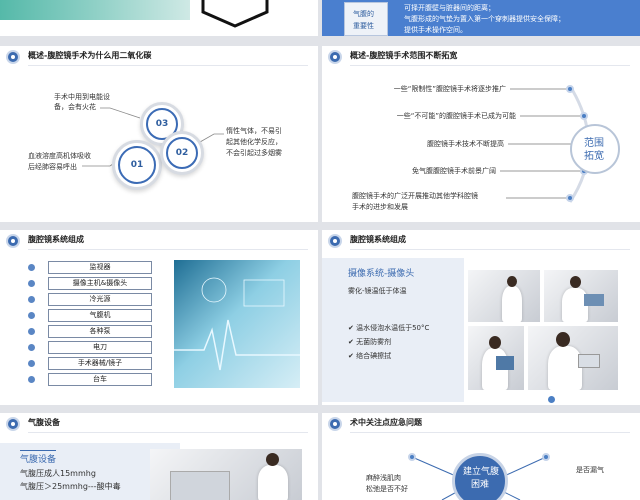  What do you see at coordinates (100, 379) in the screenshot?
I see `component-item: 台车` at bounding box center [100, 379].